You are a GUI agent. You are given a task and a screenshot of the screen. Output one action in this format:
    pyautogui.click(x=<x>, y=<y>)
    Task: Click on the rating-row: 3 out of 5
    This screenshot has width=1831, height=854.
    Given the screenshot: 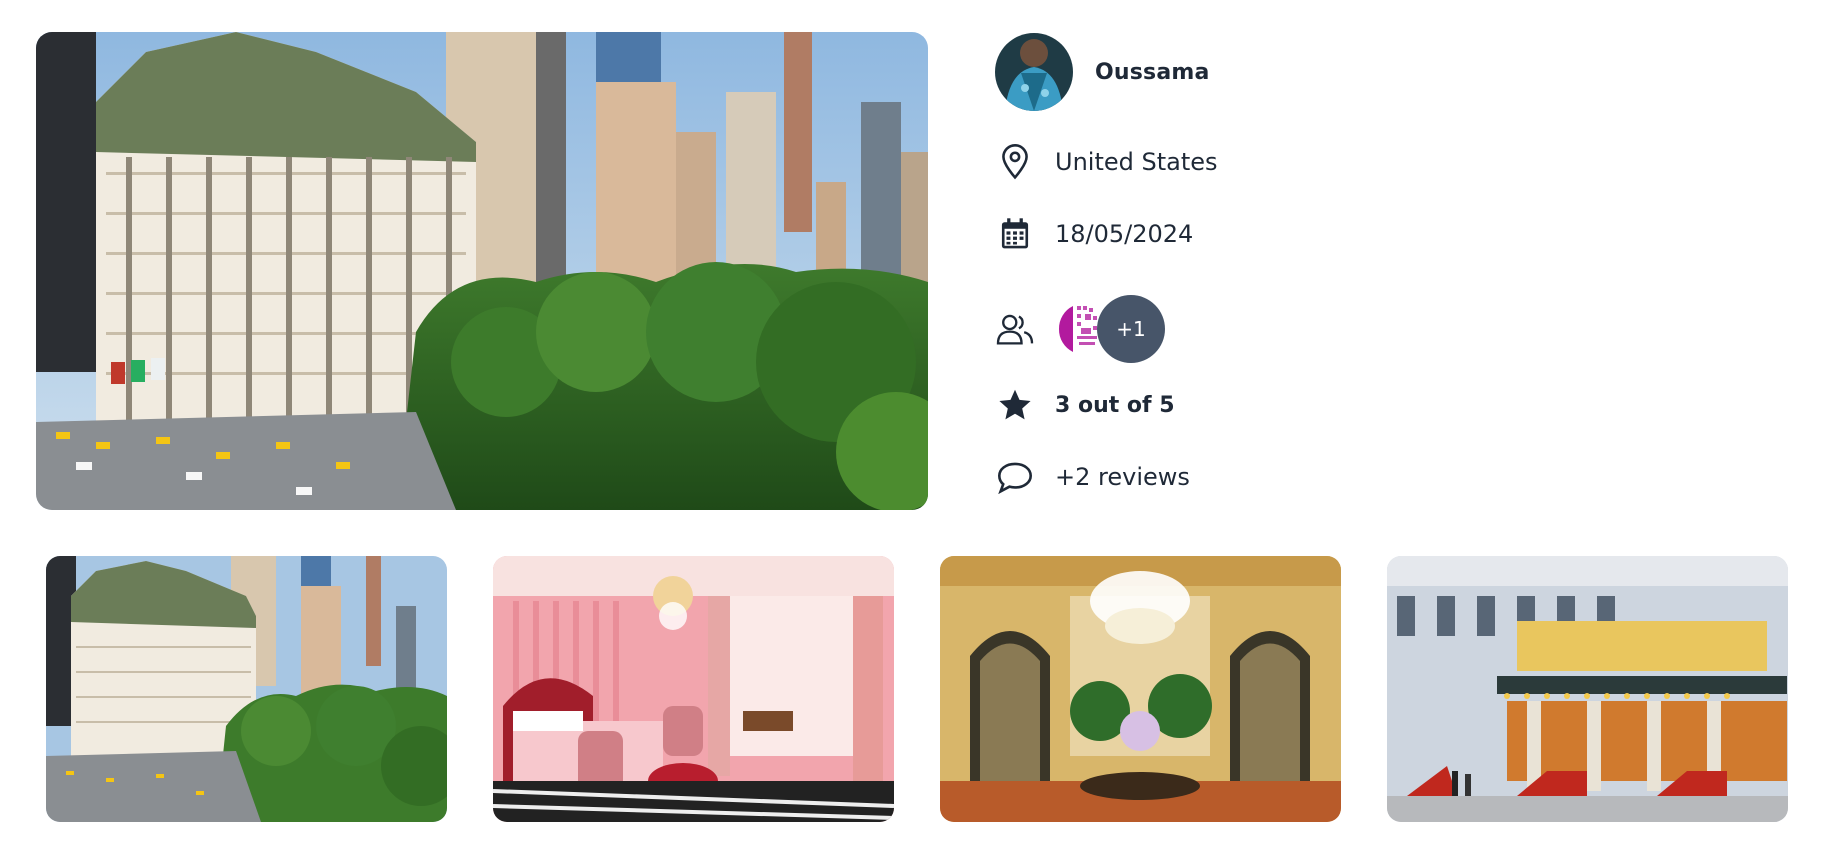 What is the action you would take?
    pyautogui.click(x=1085, y=405)
    